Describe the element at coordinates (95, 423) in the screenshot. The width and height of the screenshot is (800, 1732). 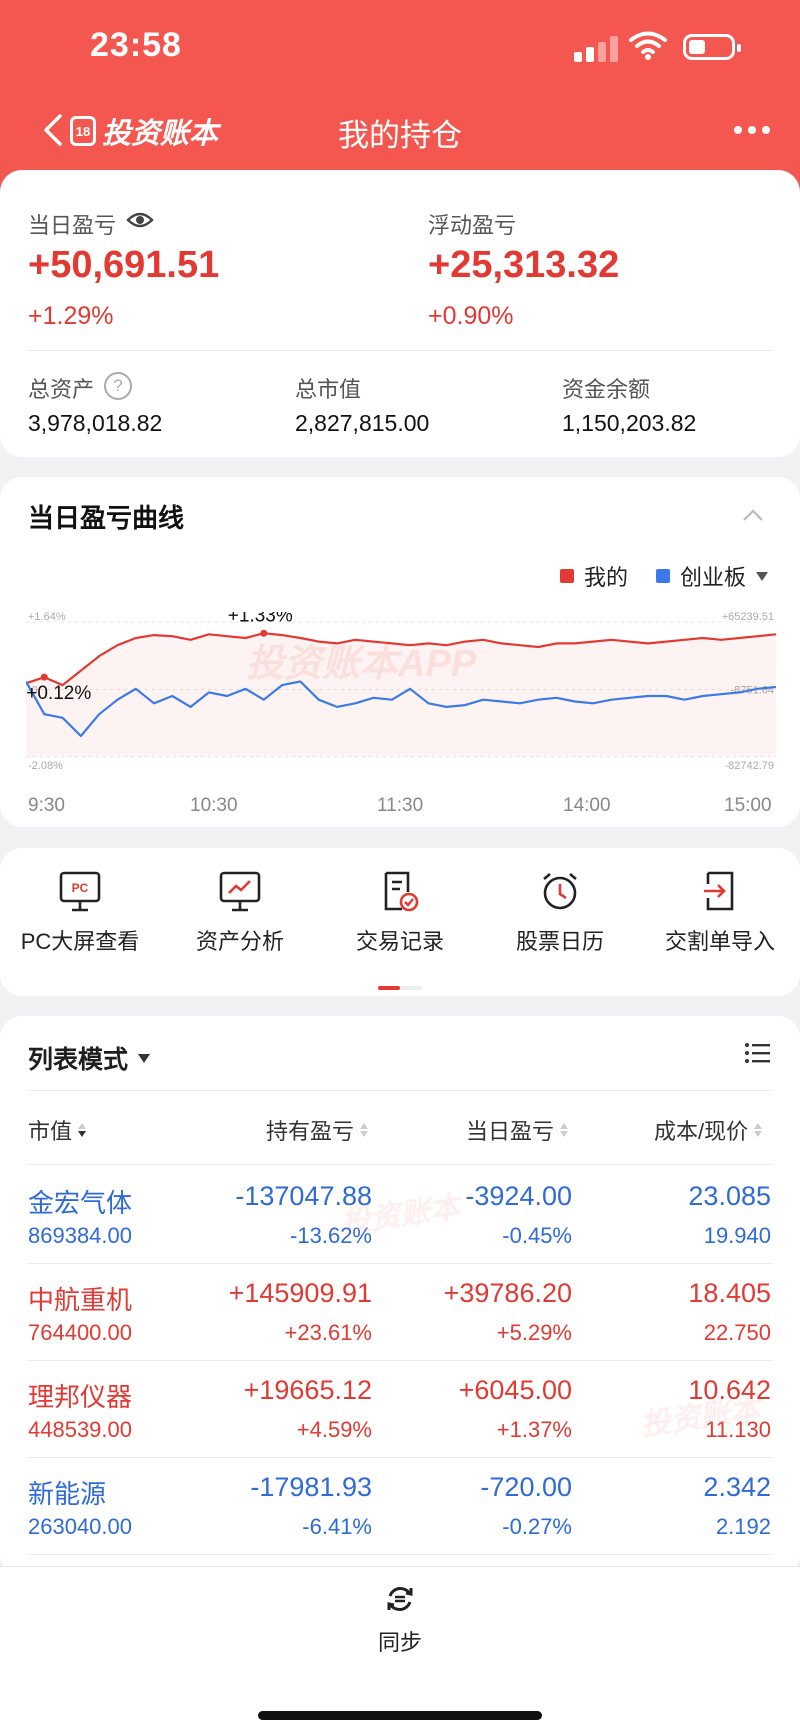
I see `total-assets-value: 3,978,018.82` at that location.